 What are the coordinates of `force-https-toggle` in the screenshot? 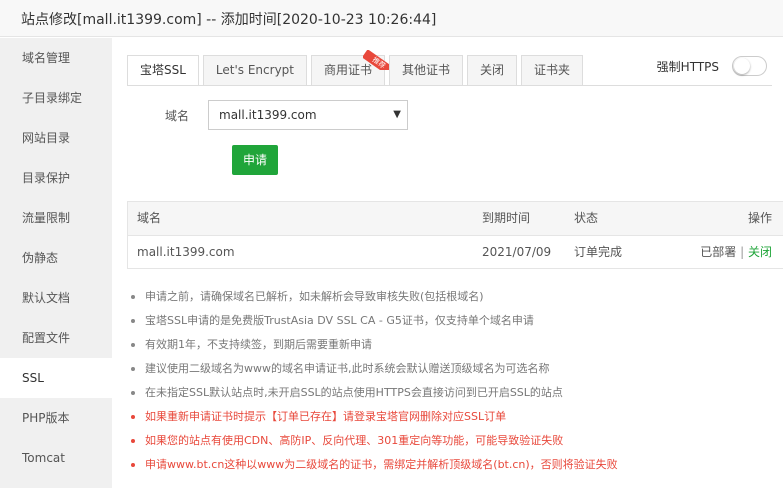 It's located at (749, 66).